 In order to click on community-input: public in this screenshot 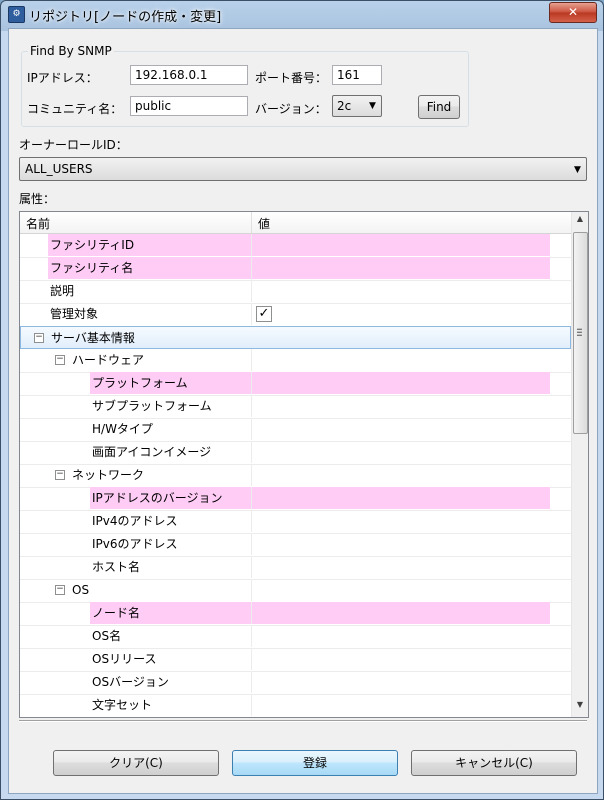, I will do `click(189, 106)`.